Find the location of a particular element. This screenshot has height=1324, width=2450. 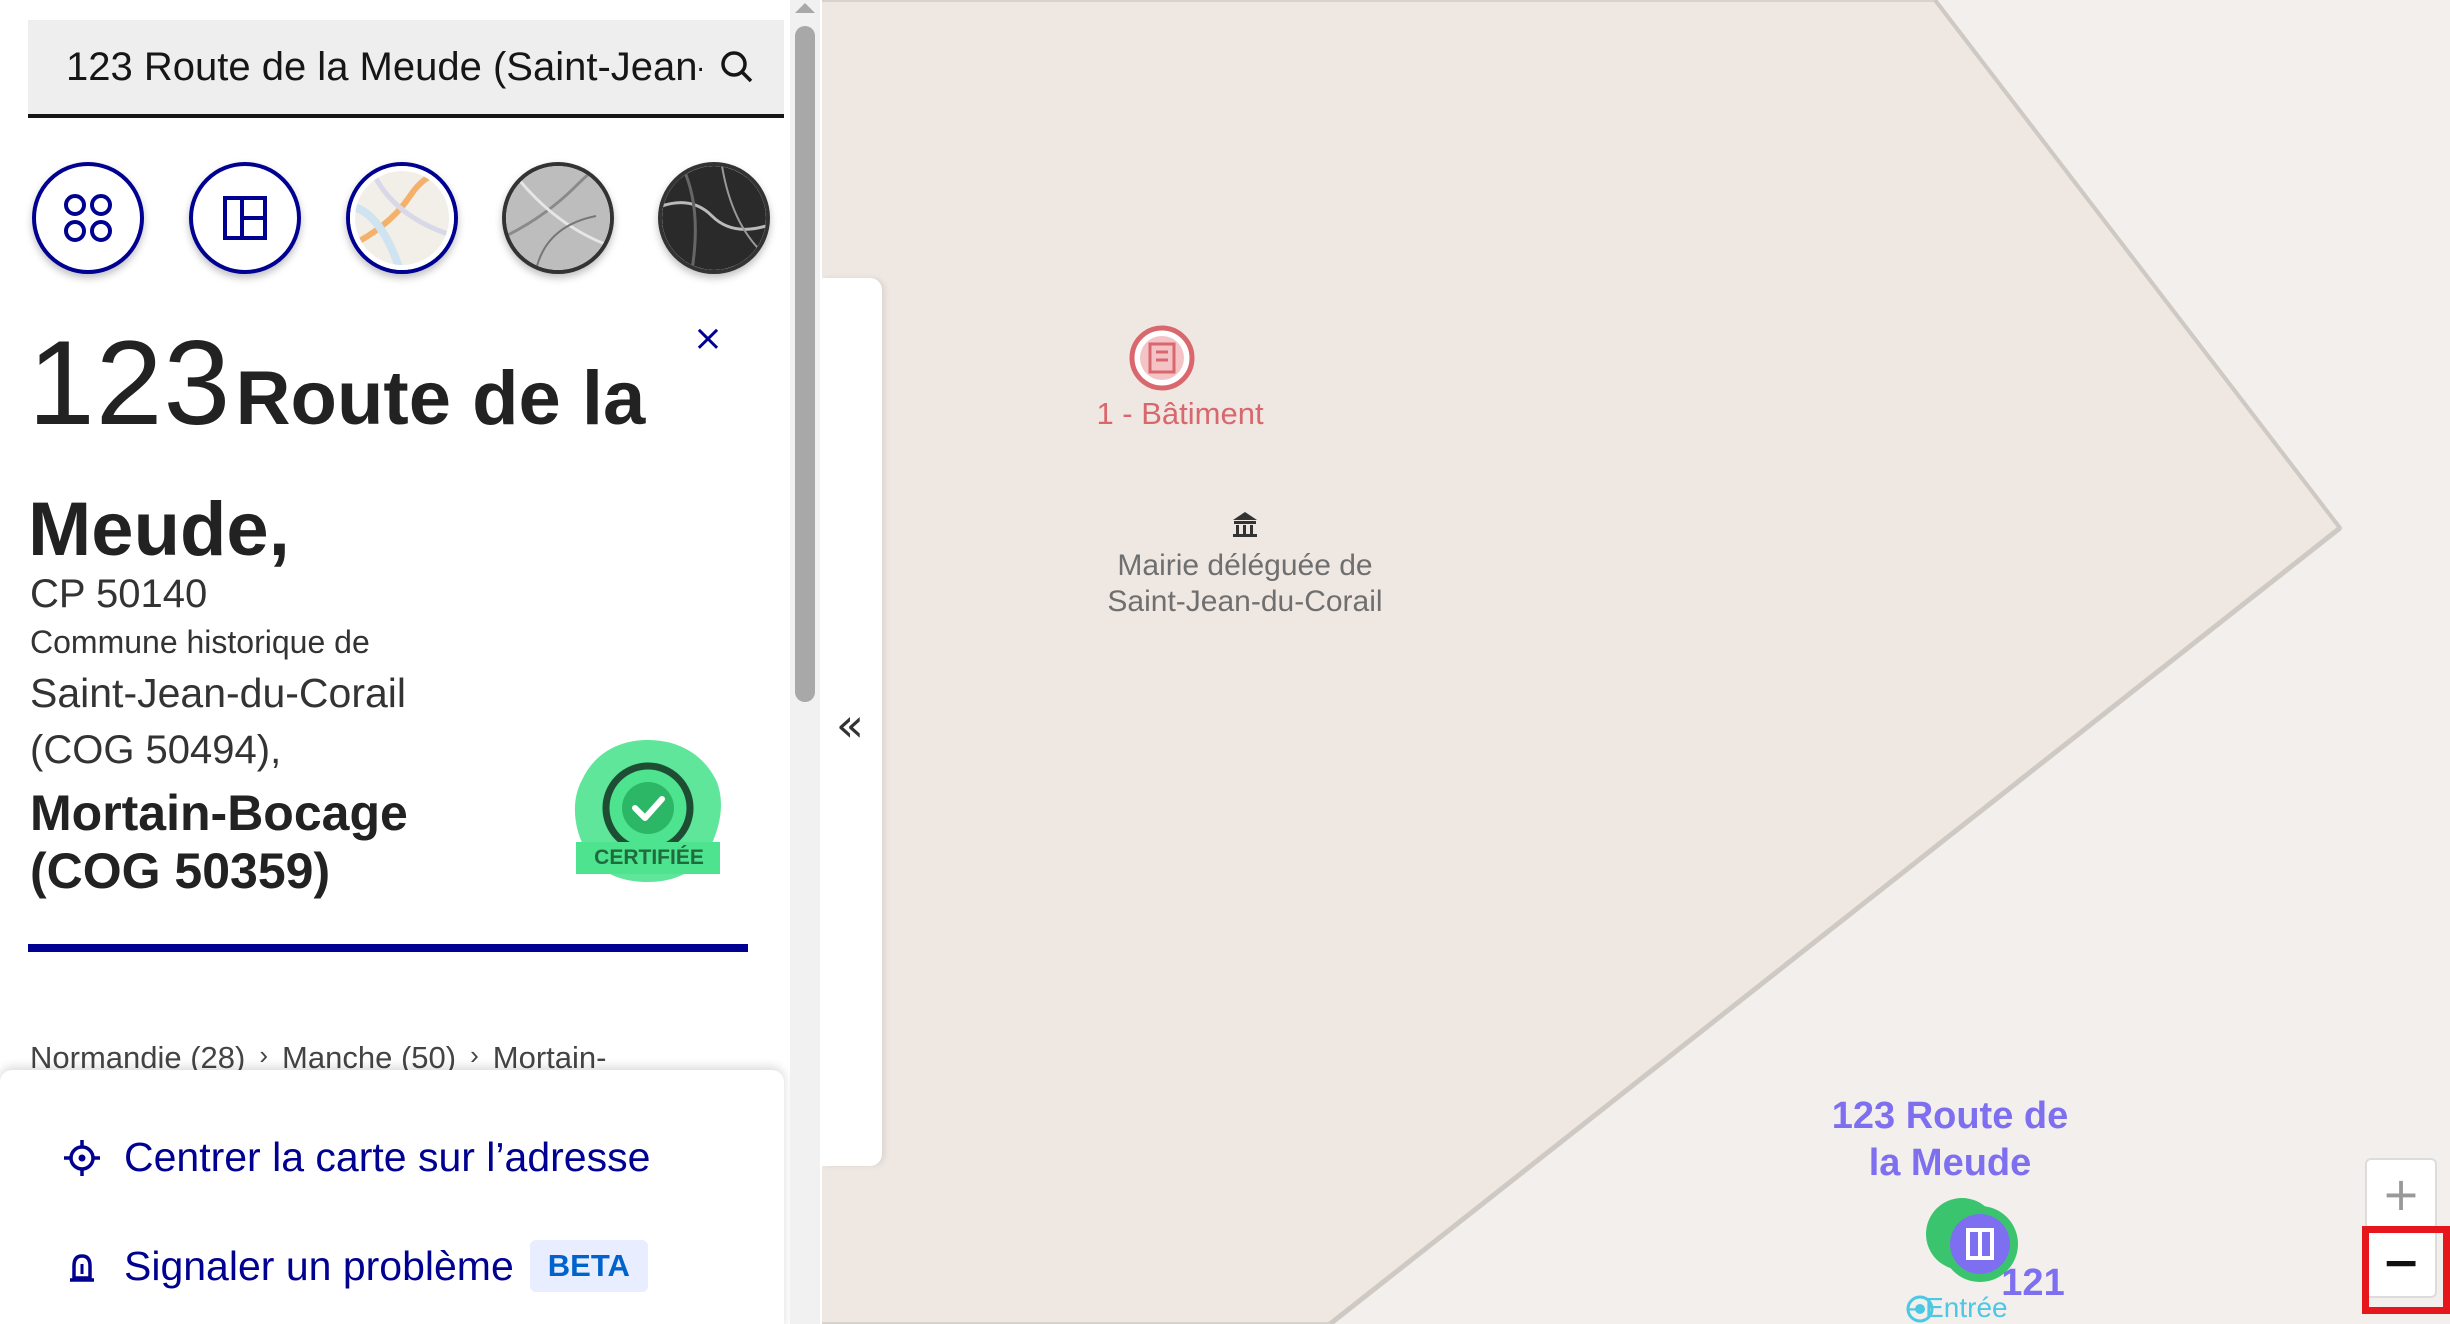

mairie-label-line2: Saint-Jean-du-Corail is located at coordinates (1245, 601).